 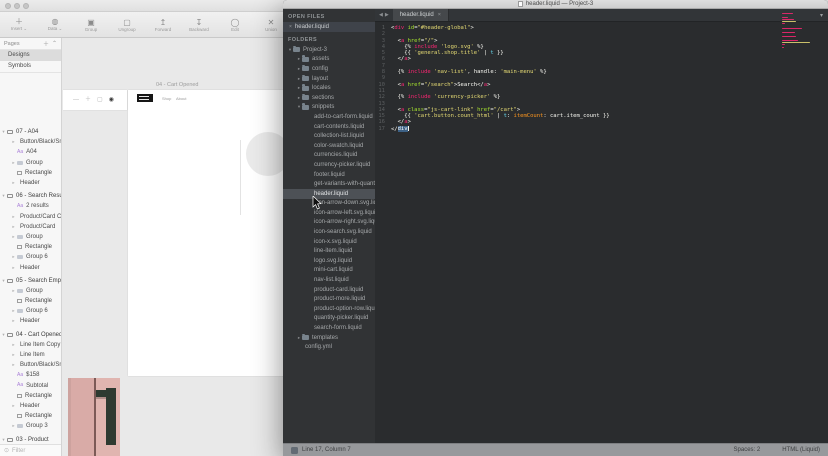 I want to click on tree-file-icon-arrow-left.svg.liquid: icon-arrow-left.svg.liquid, so click(x=329, y=213).